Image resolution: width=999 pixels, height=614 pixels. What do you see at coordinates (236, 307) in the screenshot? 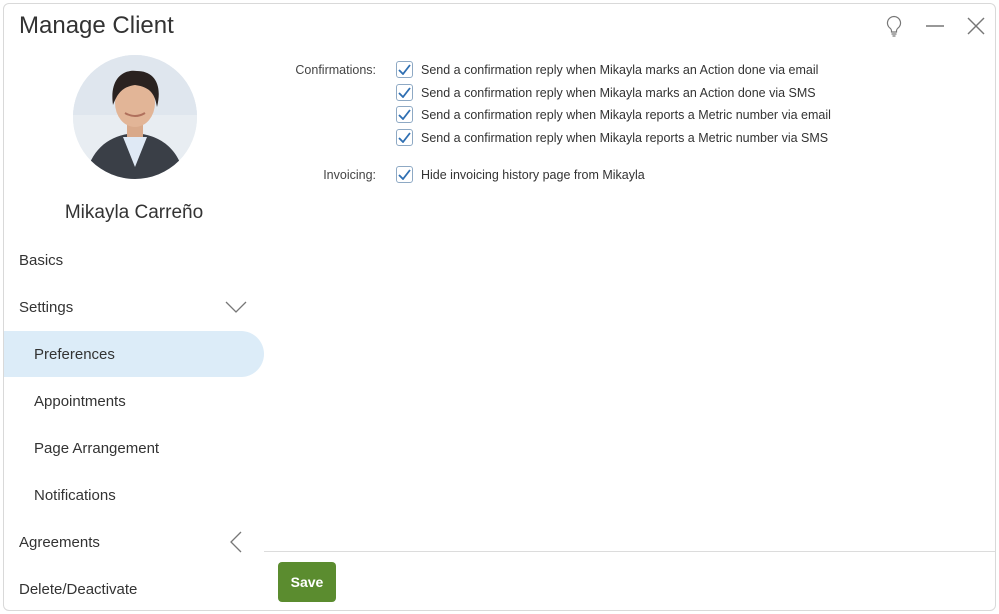
I see `chevron-down-icon` at bounding box center [236, 307].